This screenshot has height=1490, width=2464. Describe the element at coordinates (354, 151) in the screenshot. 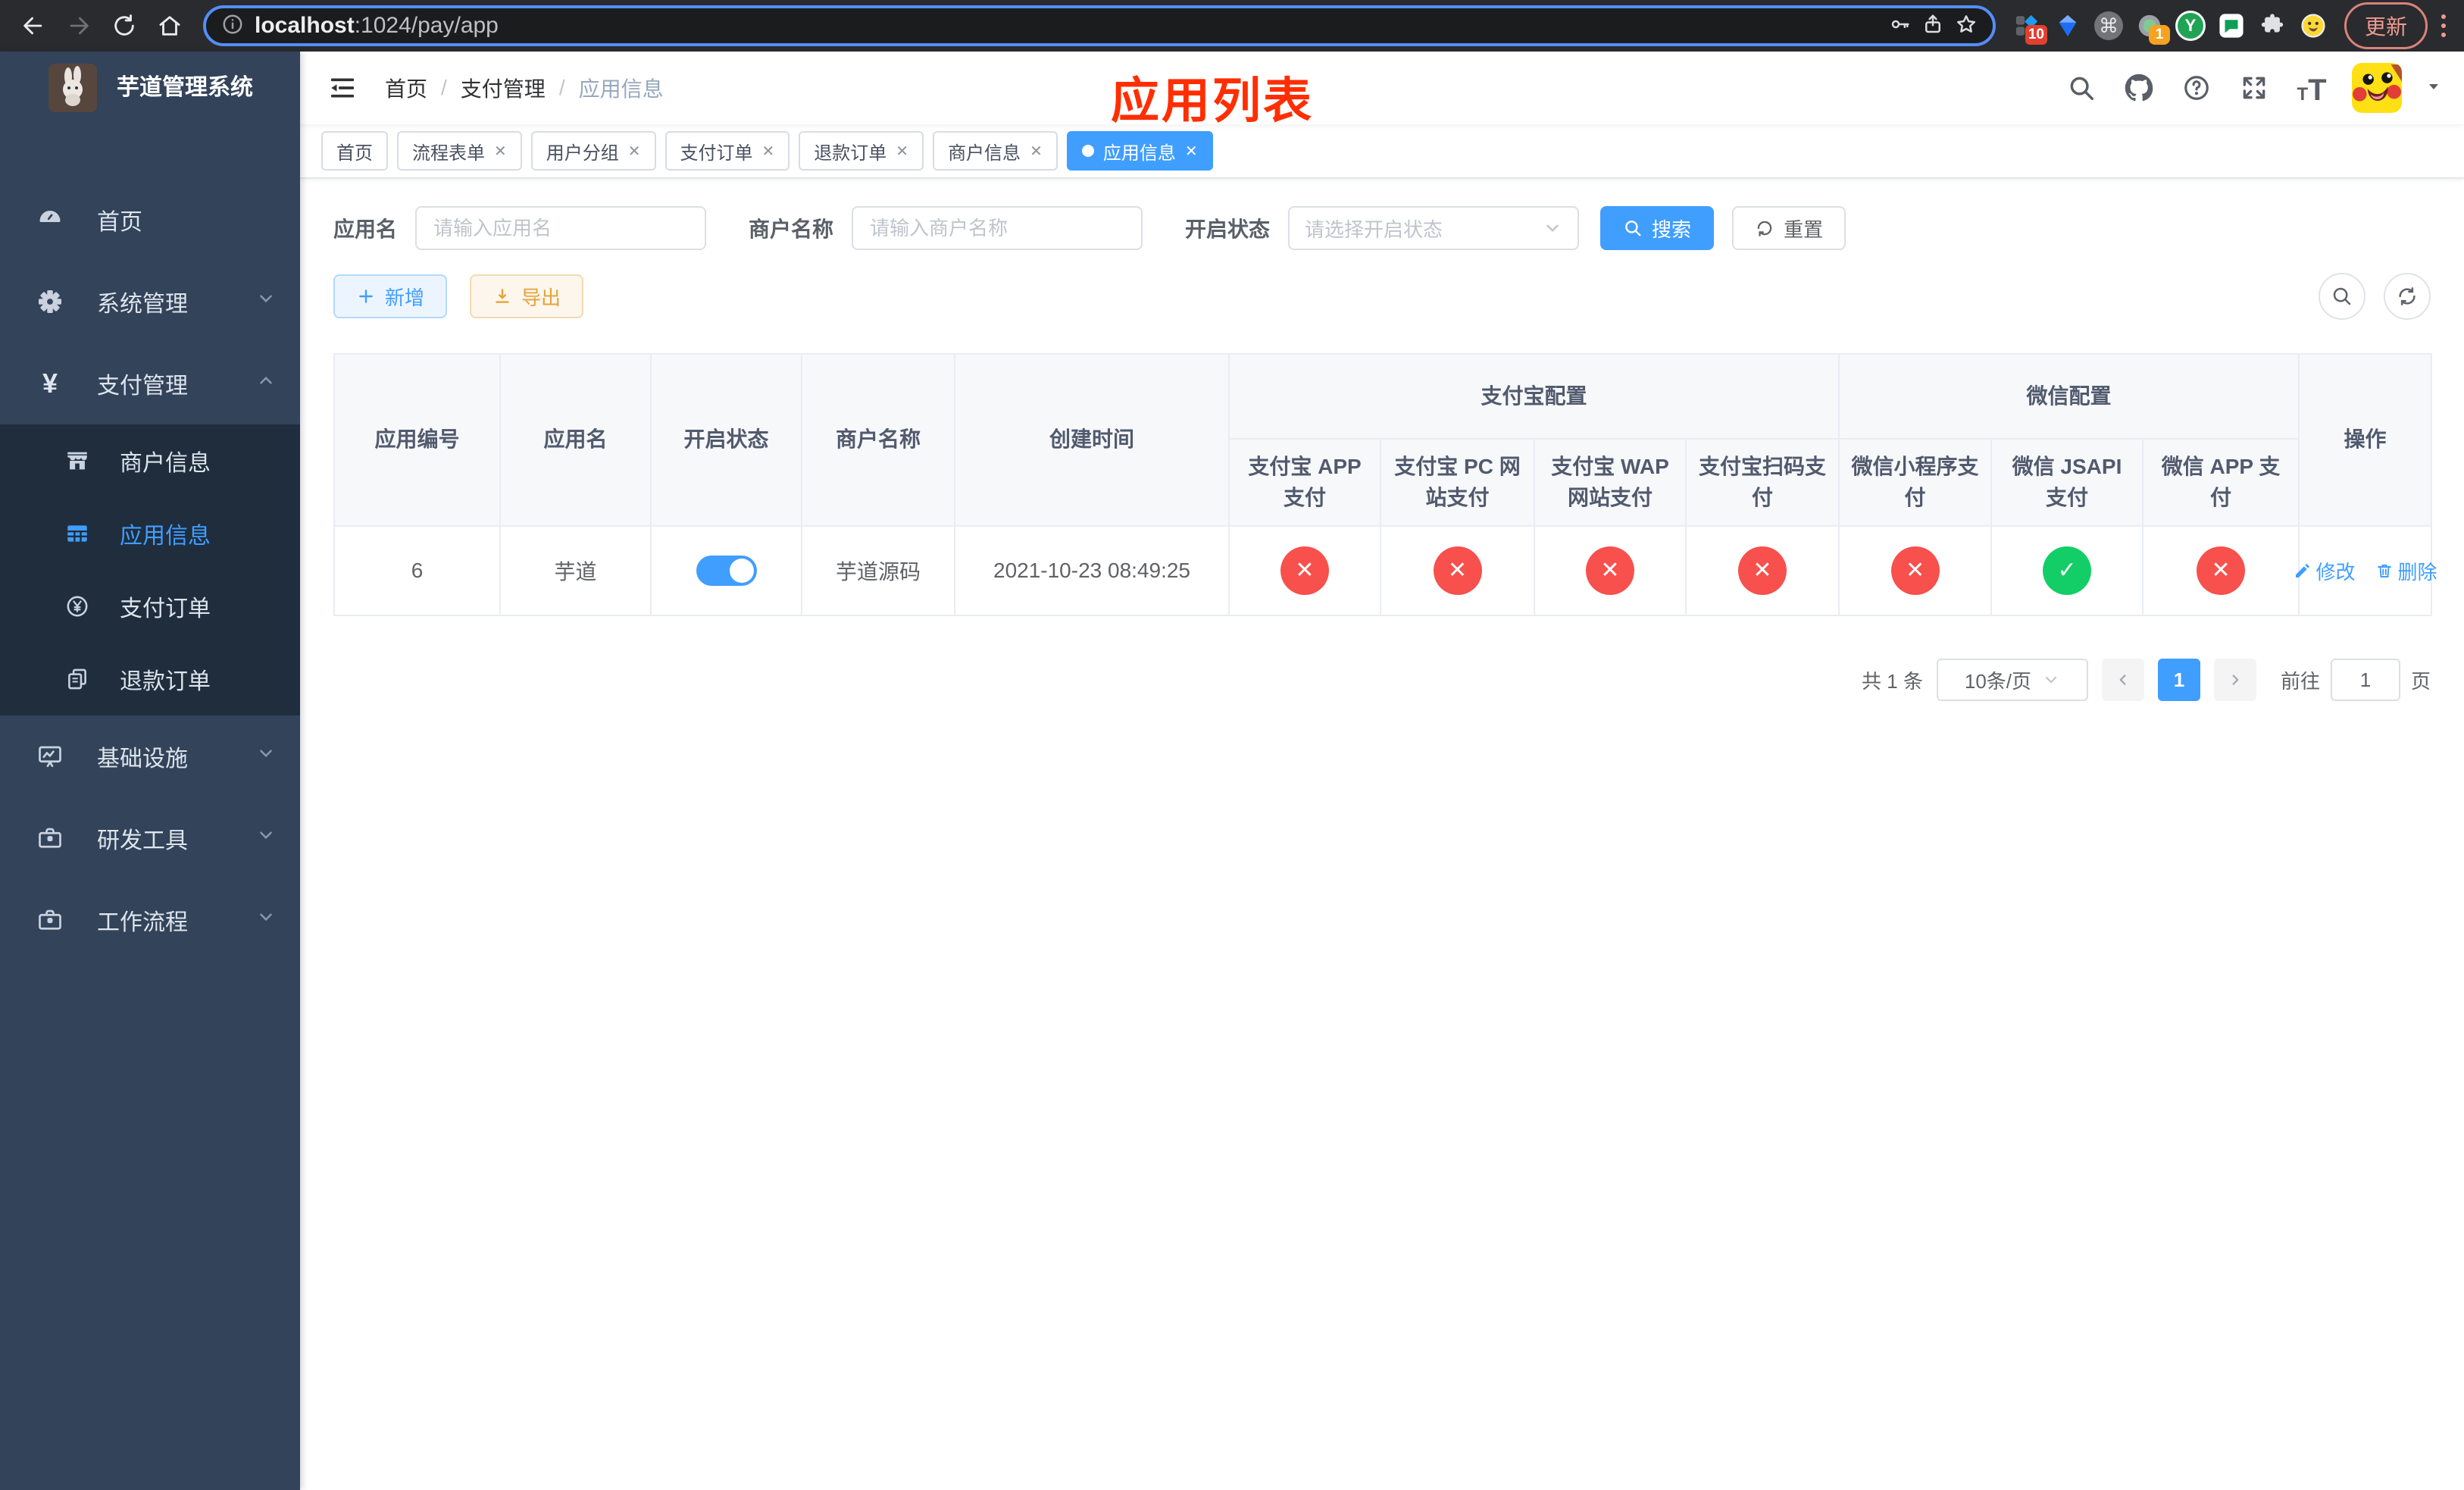

I see `tab-home: 首页` at that location.